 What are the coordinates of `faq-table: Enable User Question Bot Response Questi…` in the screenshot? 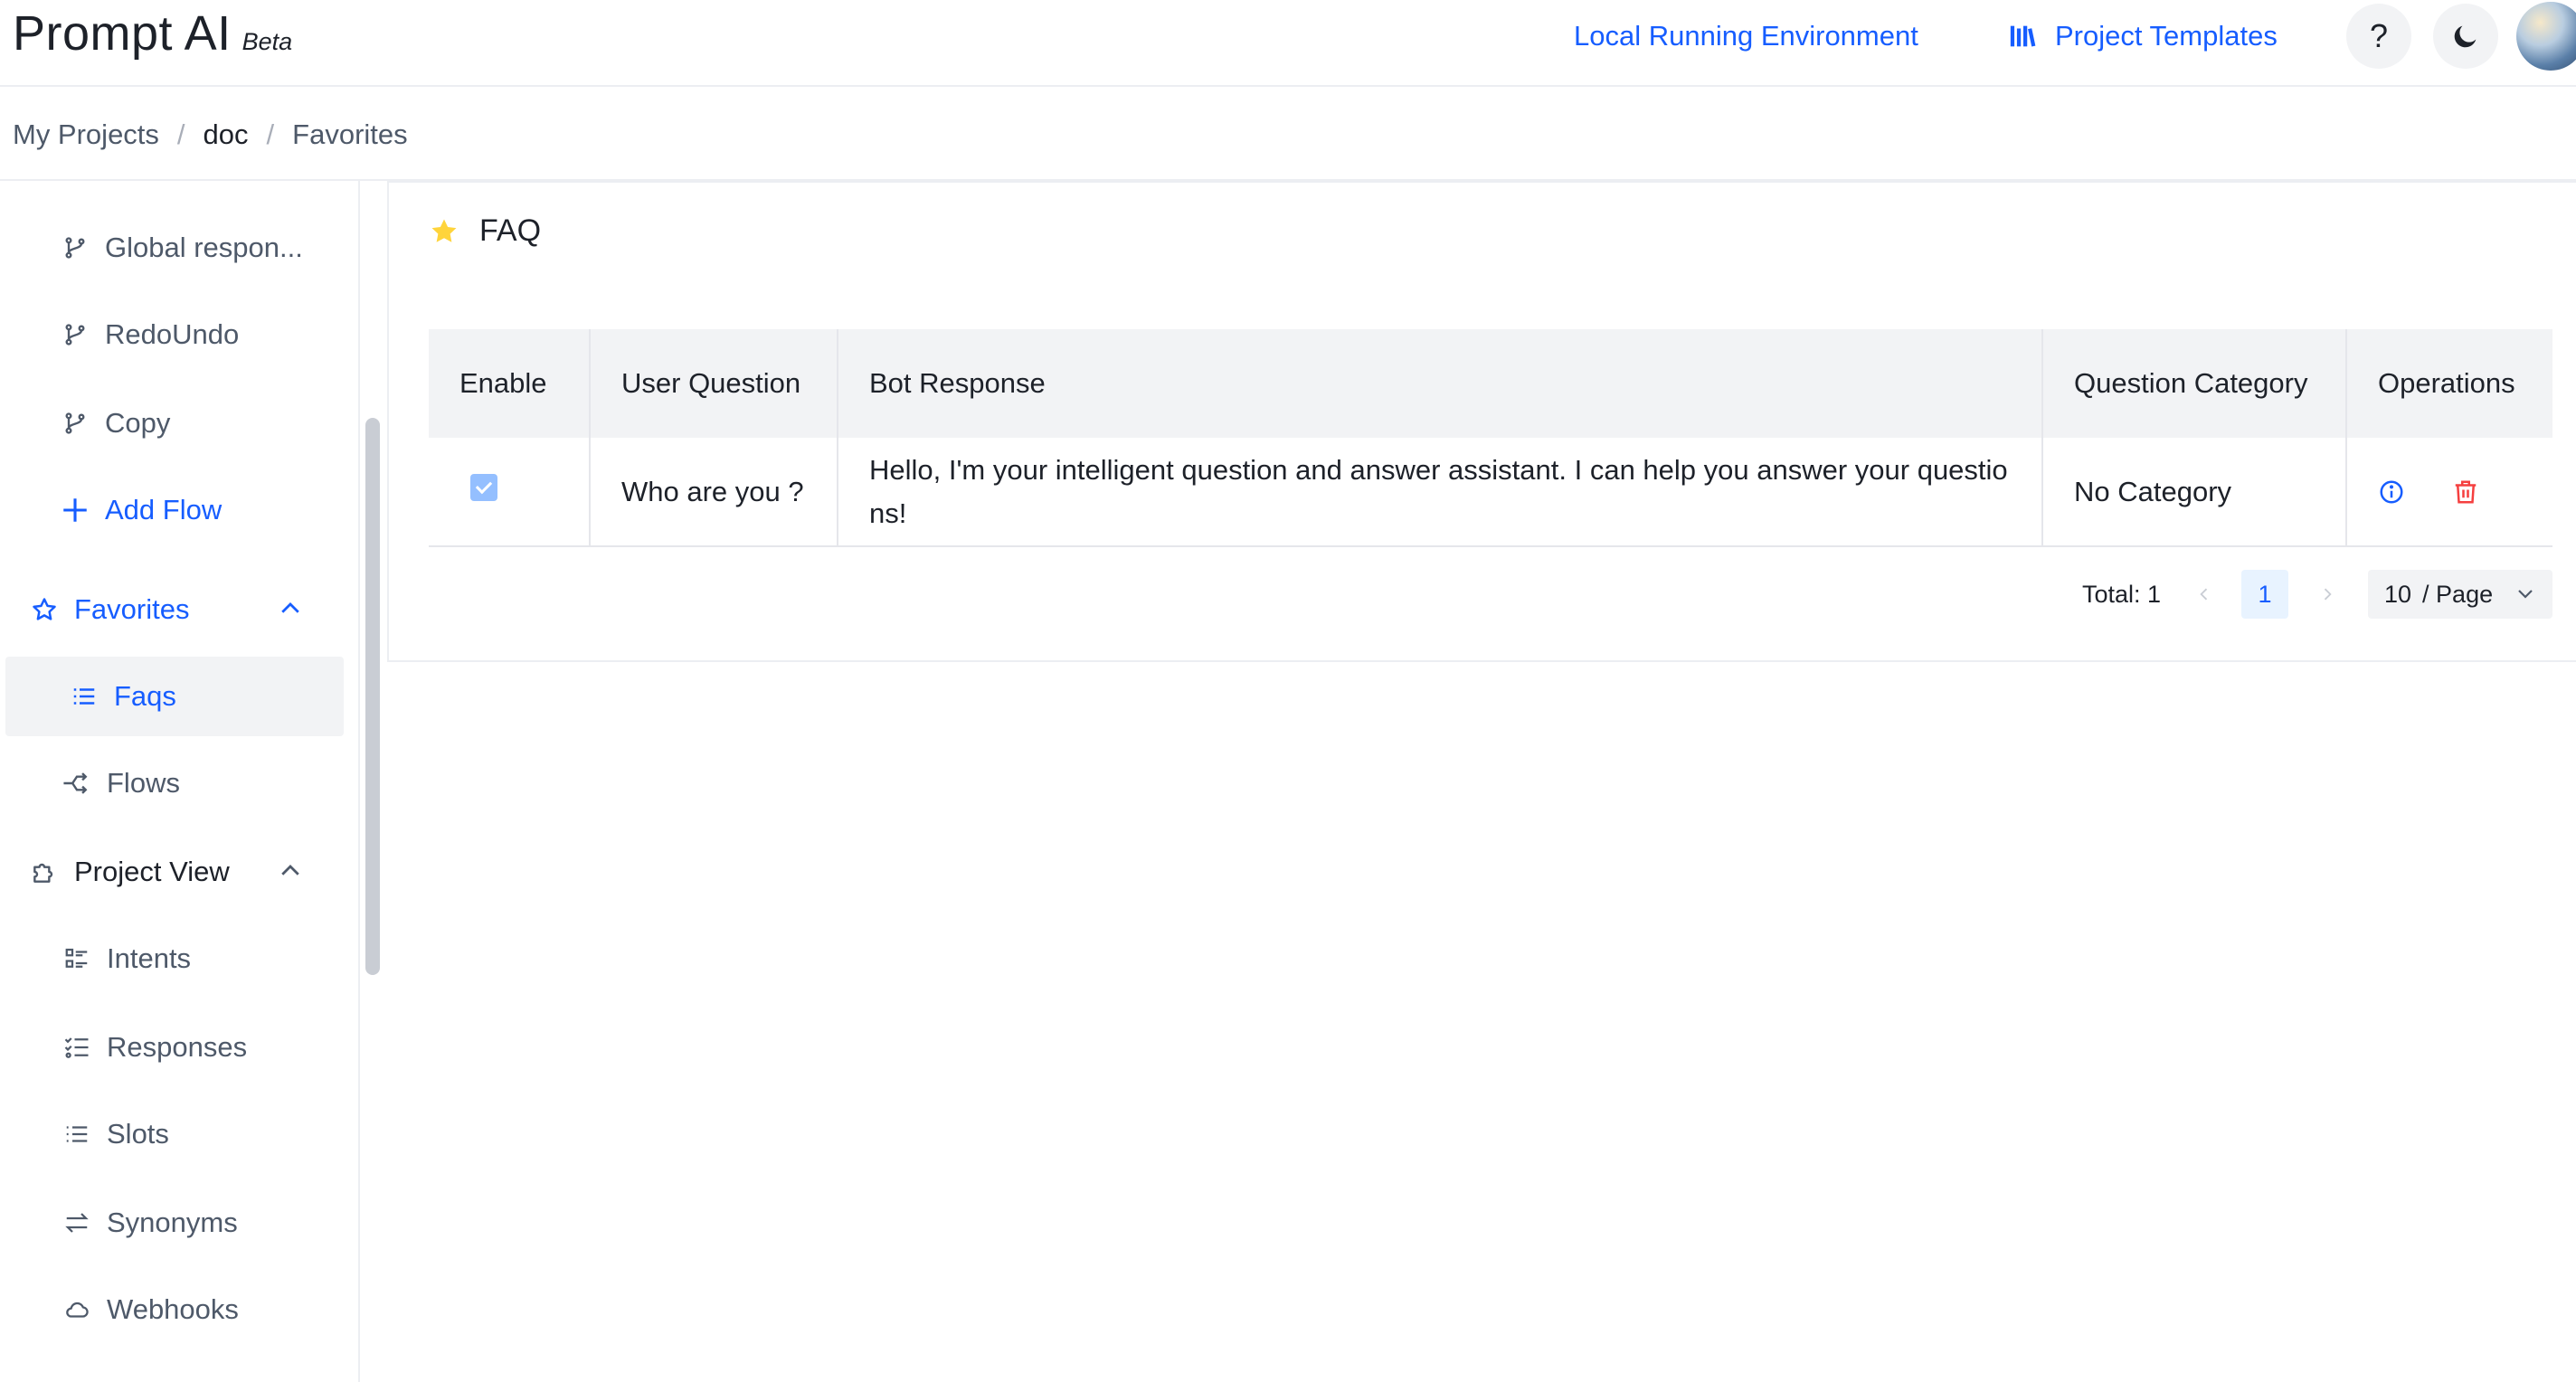 It's located at (1490, 438).